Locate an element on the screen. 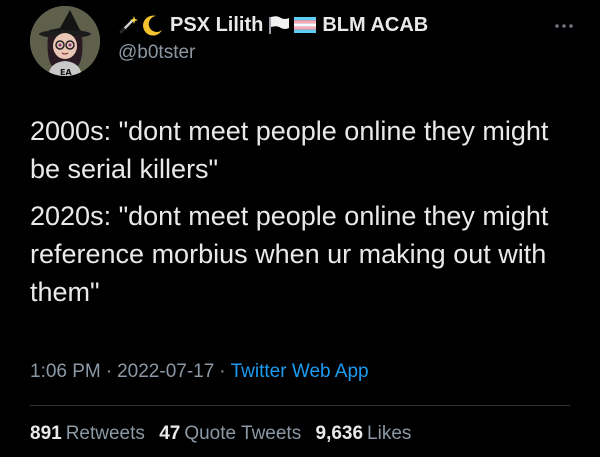 Image resolution: width=600 pixels, height=457 pixels. likes-count: 9,636 is located at coordinates (339, 433).